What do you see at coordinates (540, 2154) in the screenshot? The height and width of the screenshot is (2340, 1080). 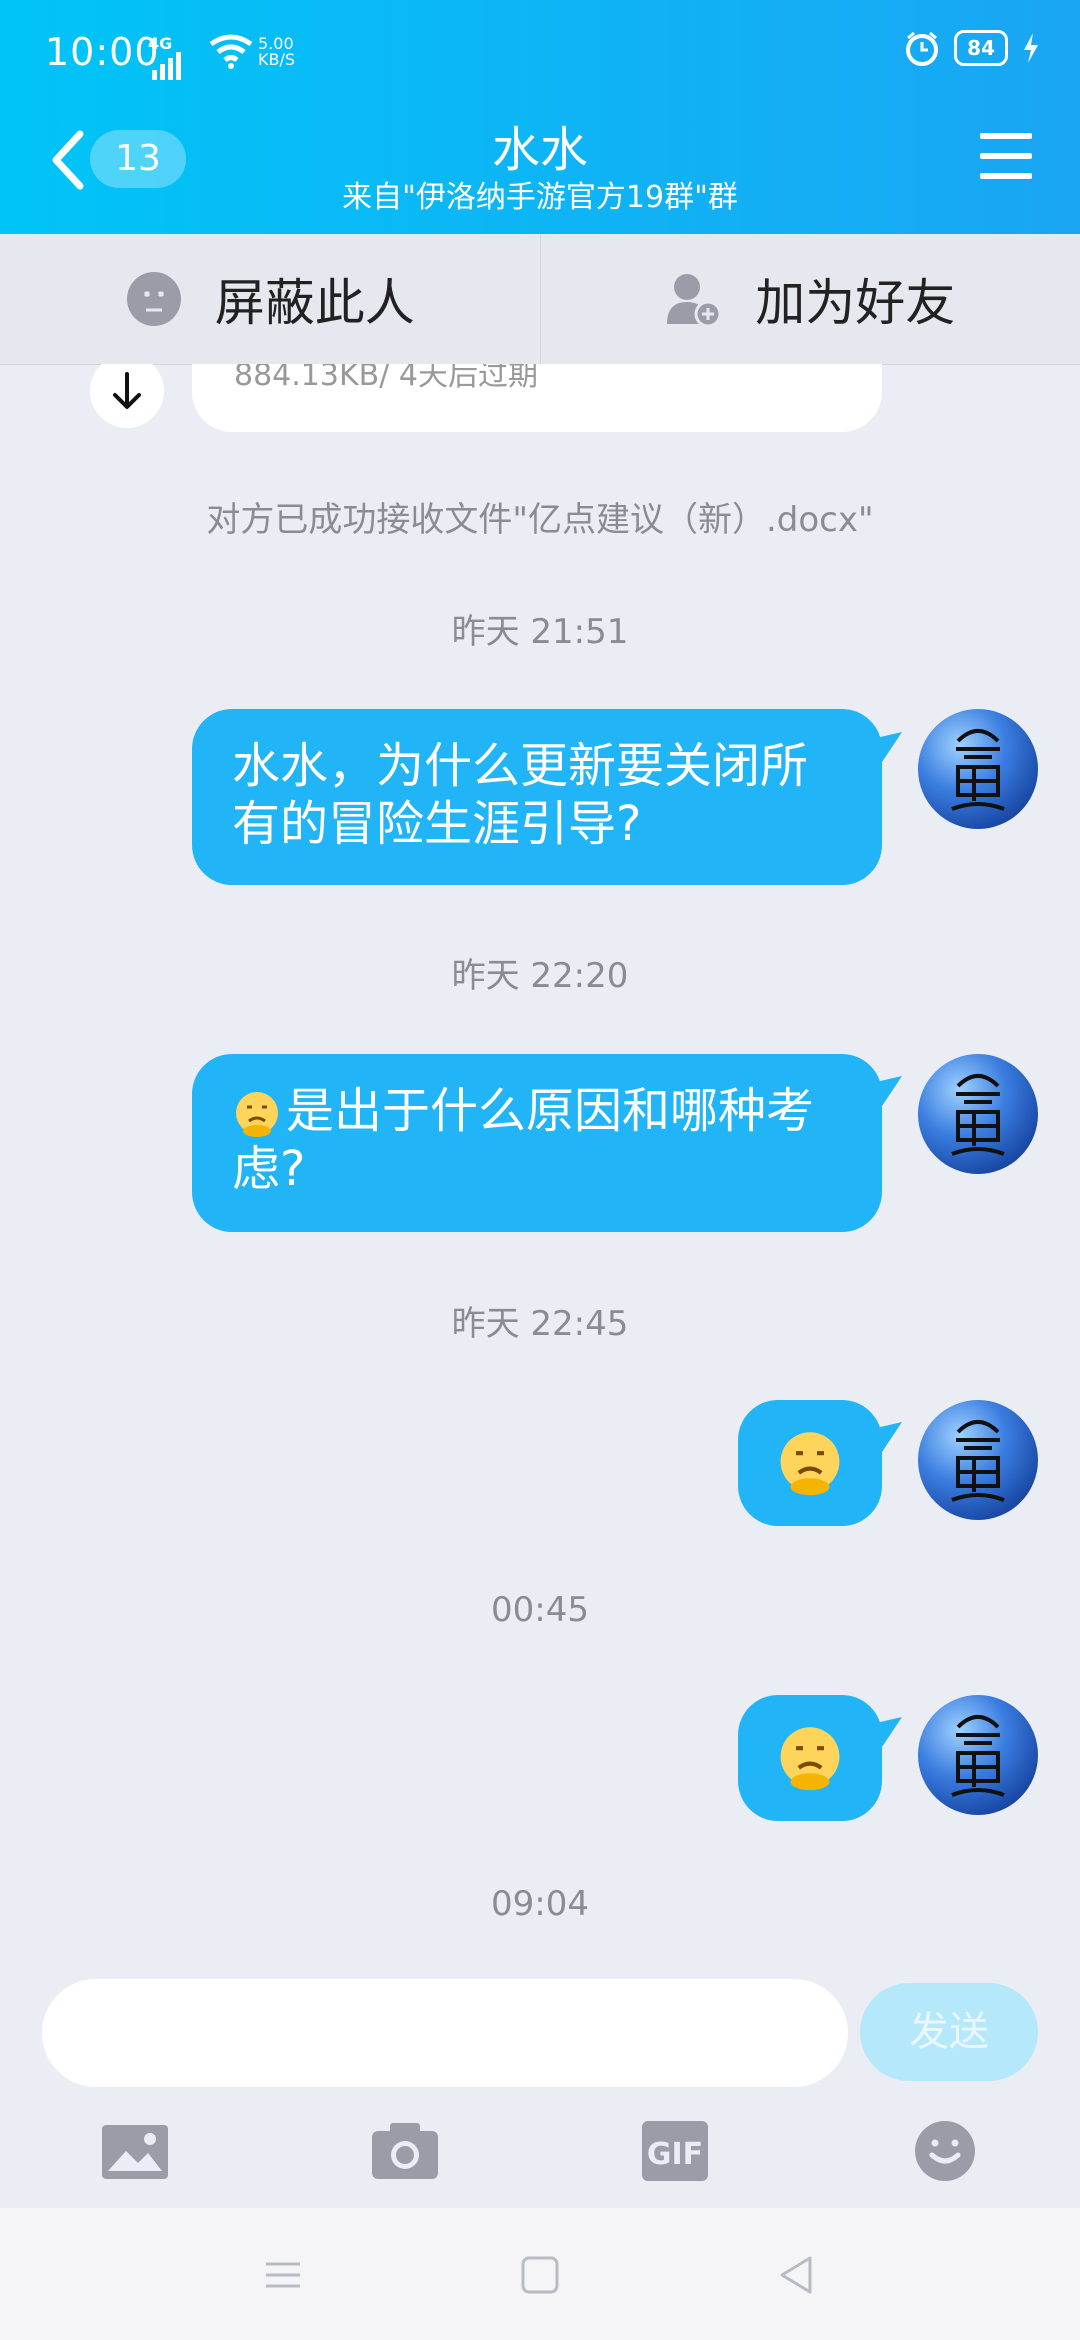 I see `input-toolbar: GIF` at bounding box center [540, 2154].